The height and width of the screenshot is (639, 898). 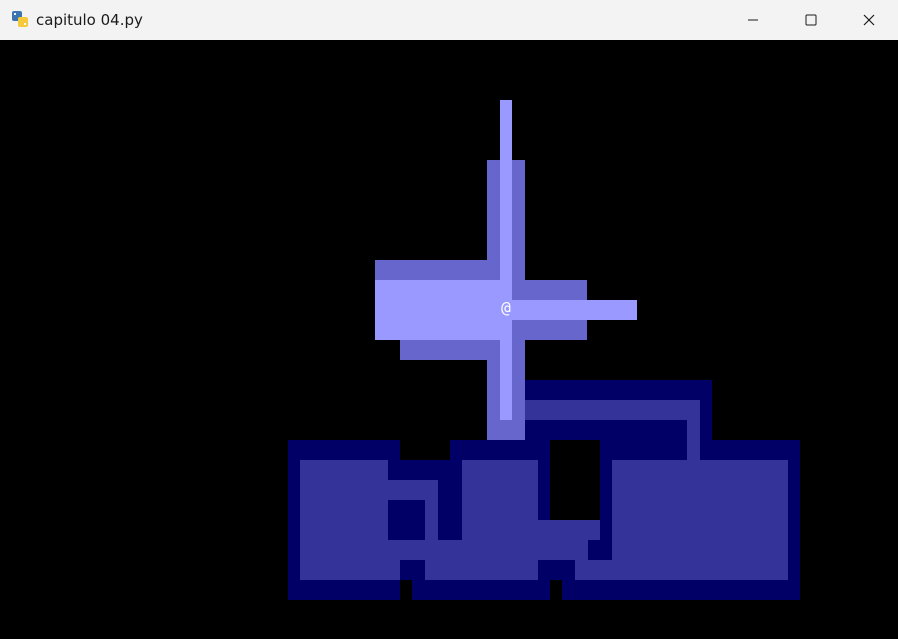 I want to click on maximize-button, so click(x=811, y=20).